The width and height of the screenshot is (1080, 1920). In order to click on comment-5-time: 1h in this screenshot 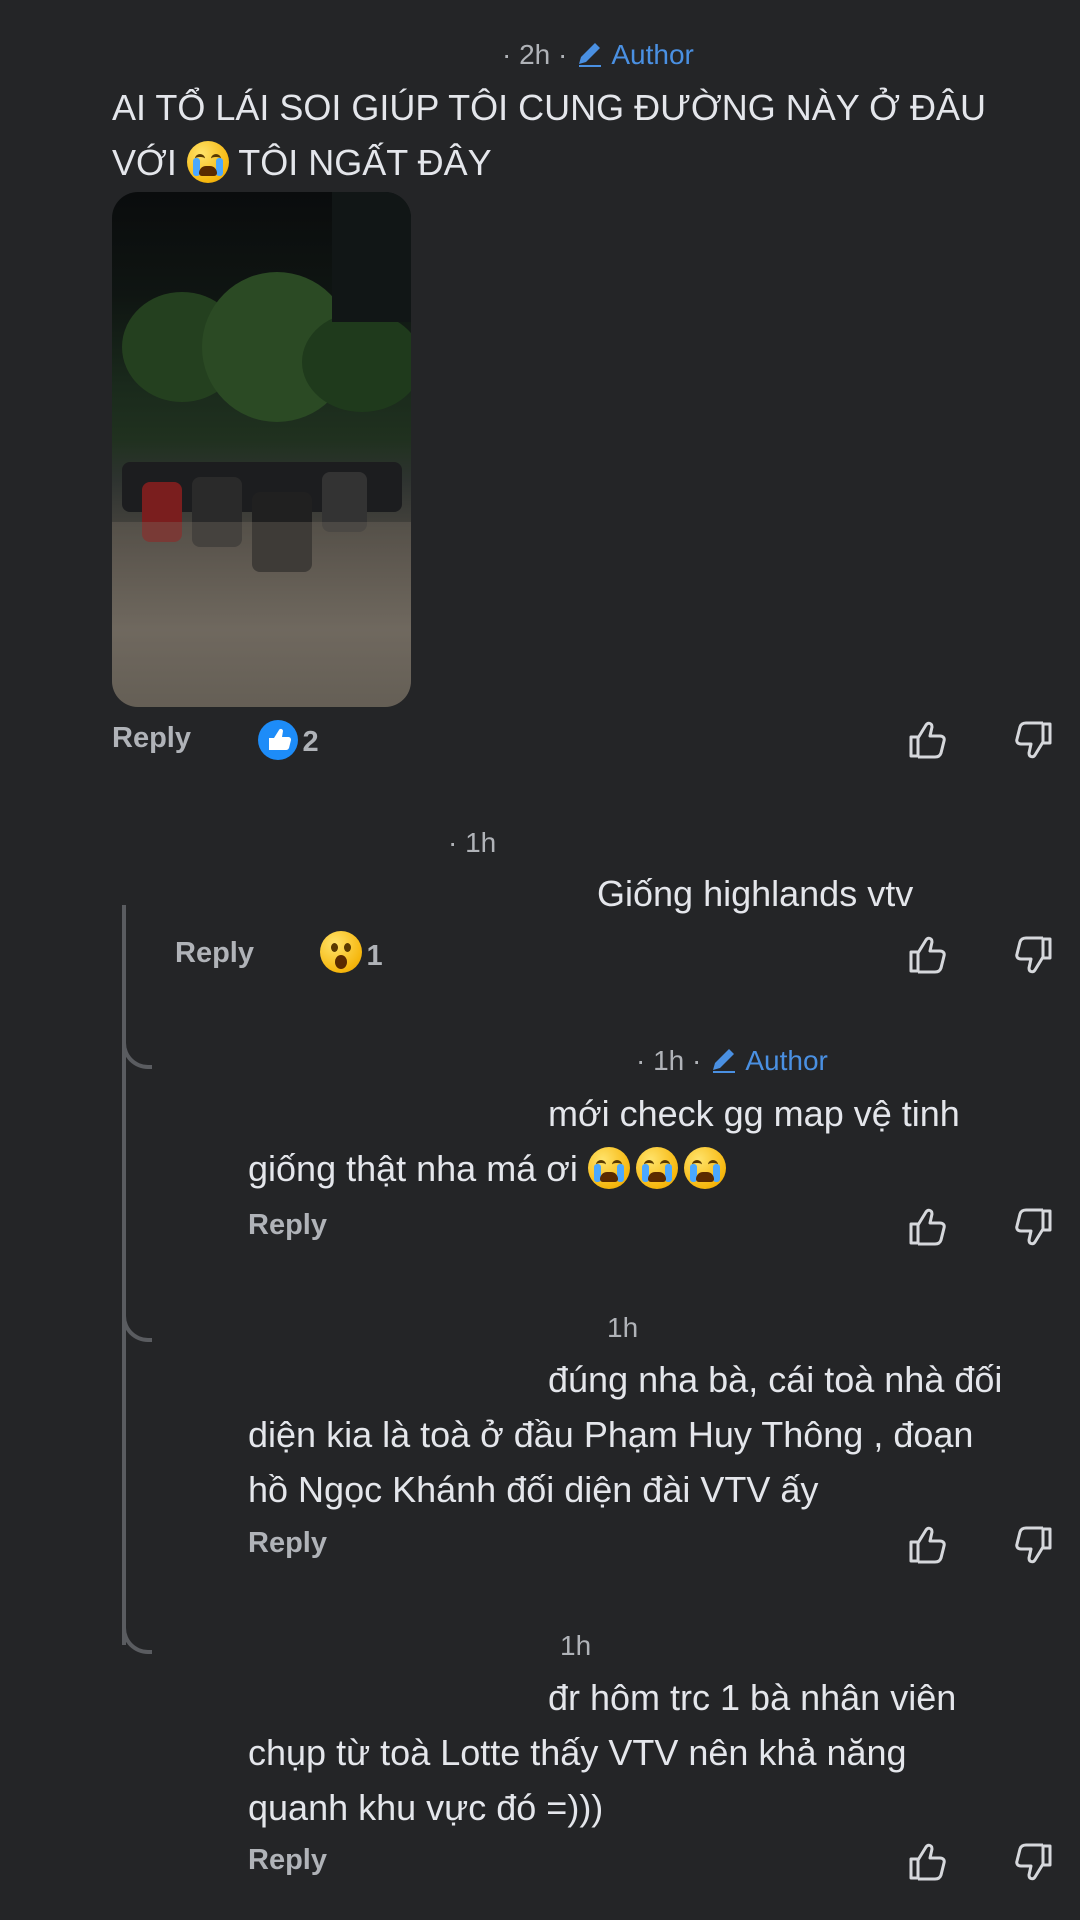, I will do `click(576, 1645)`.